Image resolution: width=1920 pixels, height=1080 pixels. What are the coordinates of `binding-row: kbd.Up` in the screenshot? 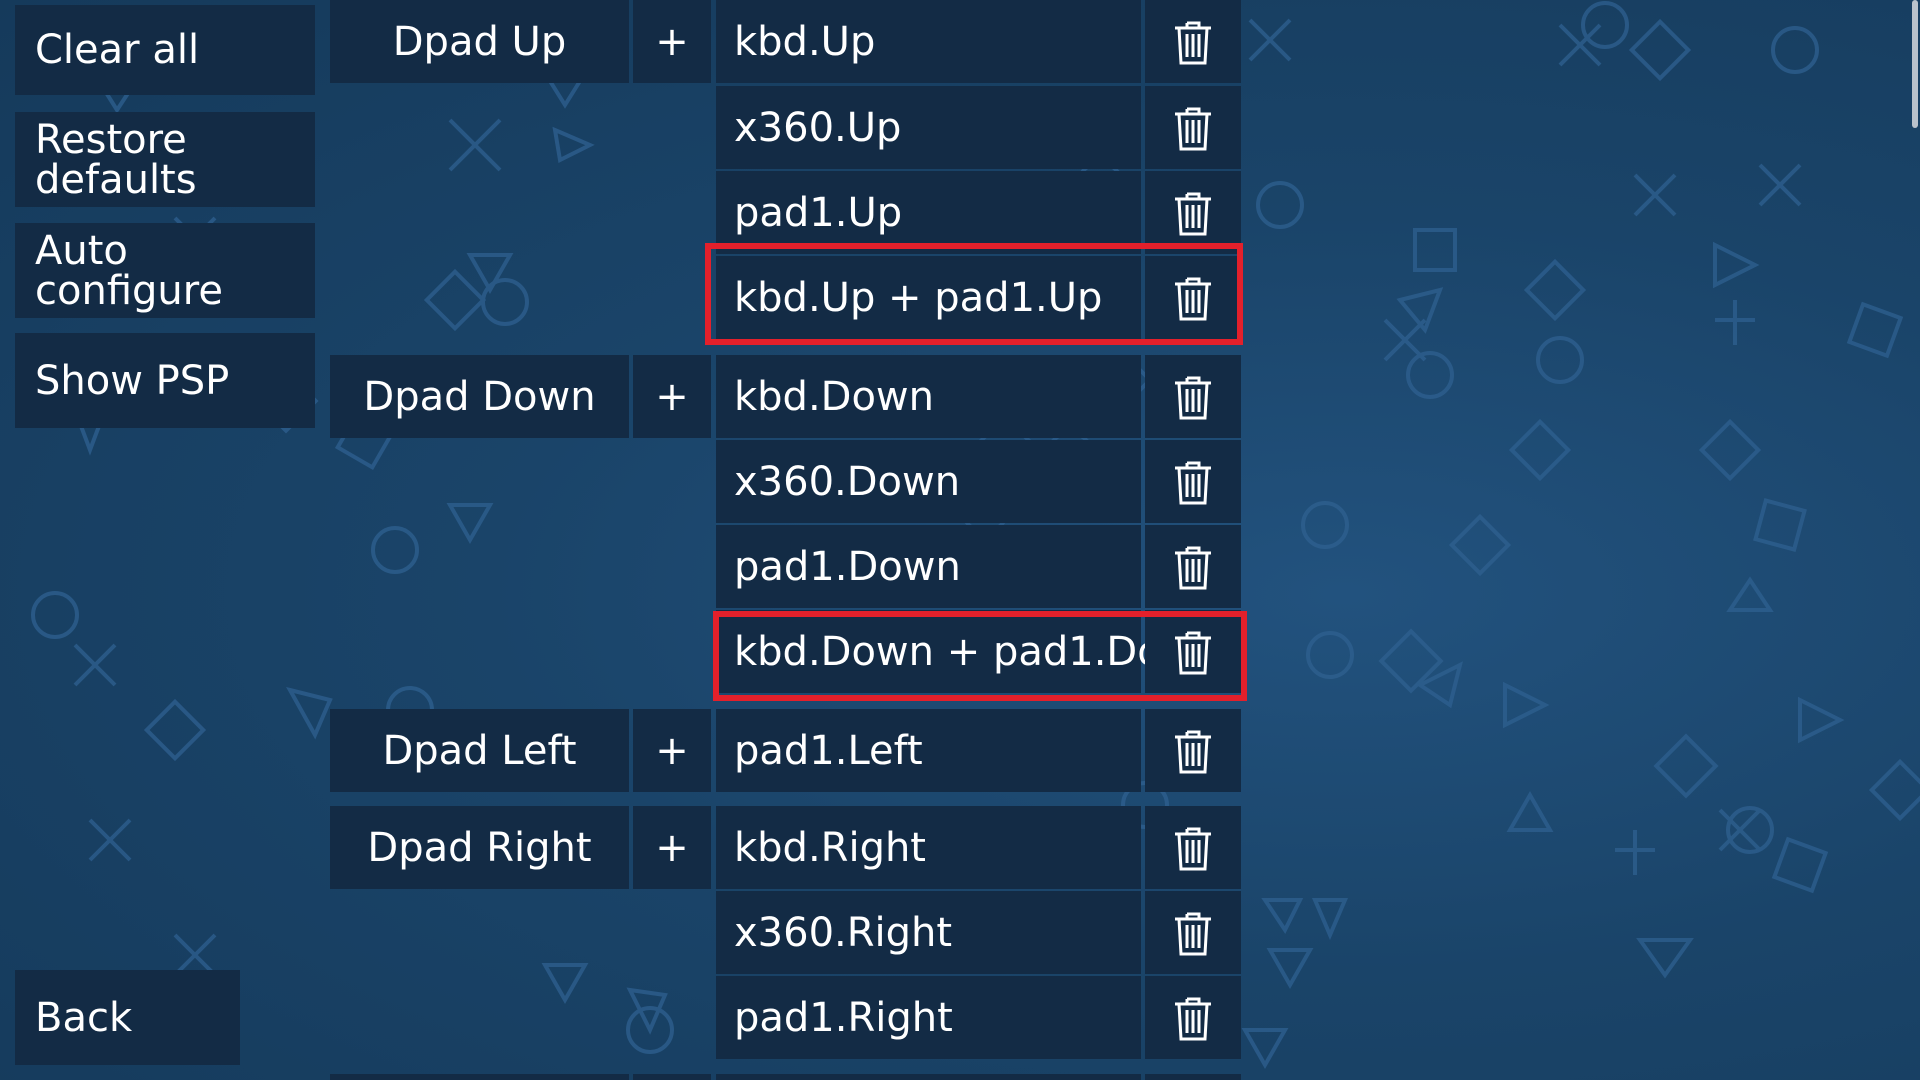 It's located at (978, 41).